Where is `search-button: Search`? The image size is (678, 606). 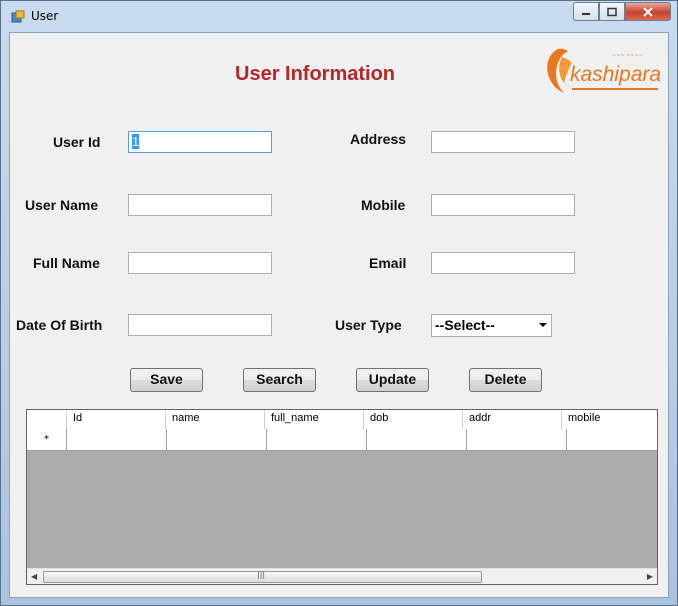
search-button: Search is located at coordinates (279, 380).